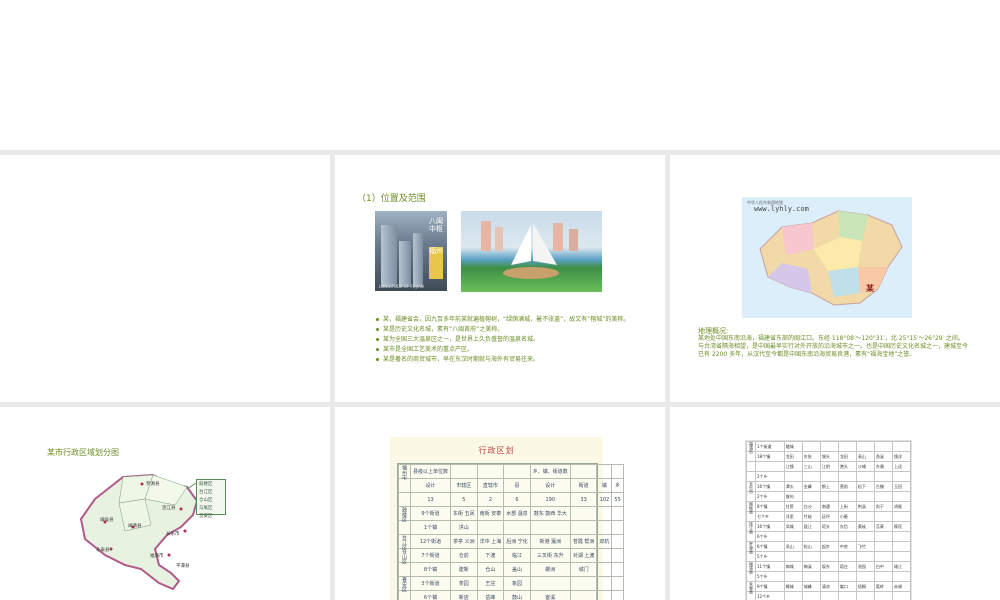  Describe the element at coordinates (430, 513) in the screenshot. I see `table-cell: 9个街道` at that location.